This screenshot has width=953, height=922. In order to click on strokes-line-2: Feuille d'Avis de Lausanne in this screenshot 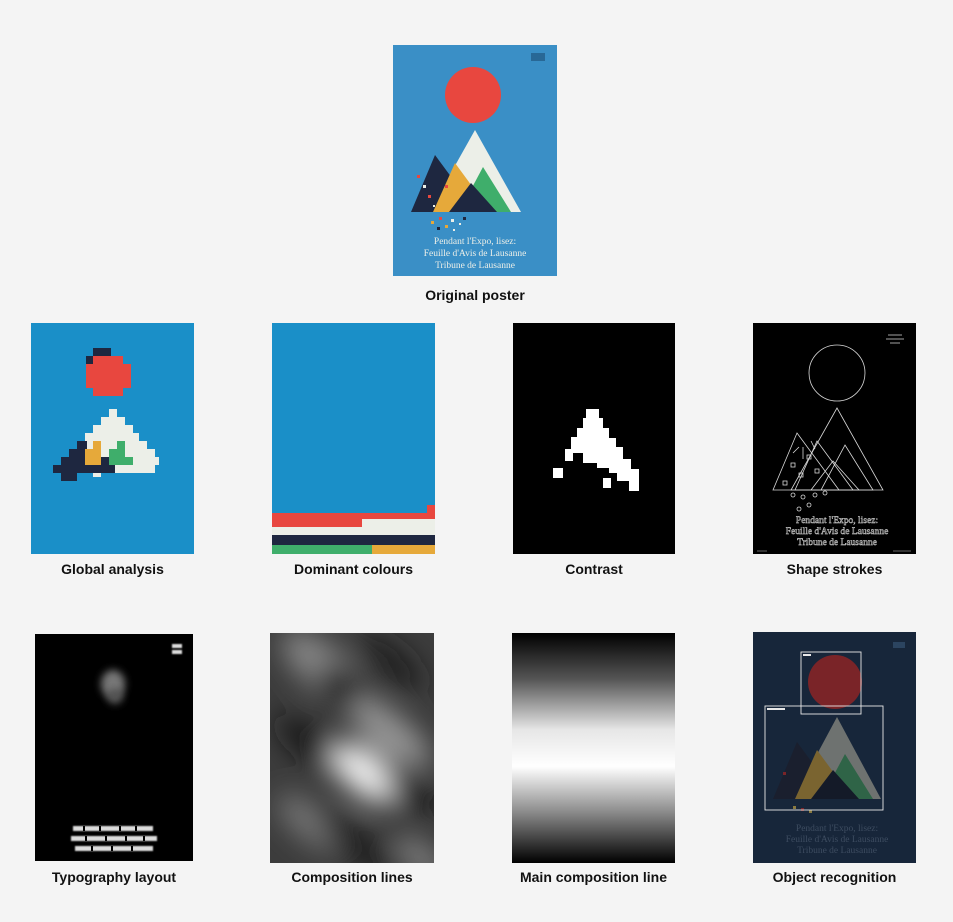, I will do `click(837, 532)`.